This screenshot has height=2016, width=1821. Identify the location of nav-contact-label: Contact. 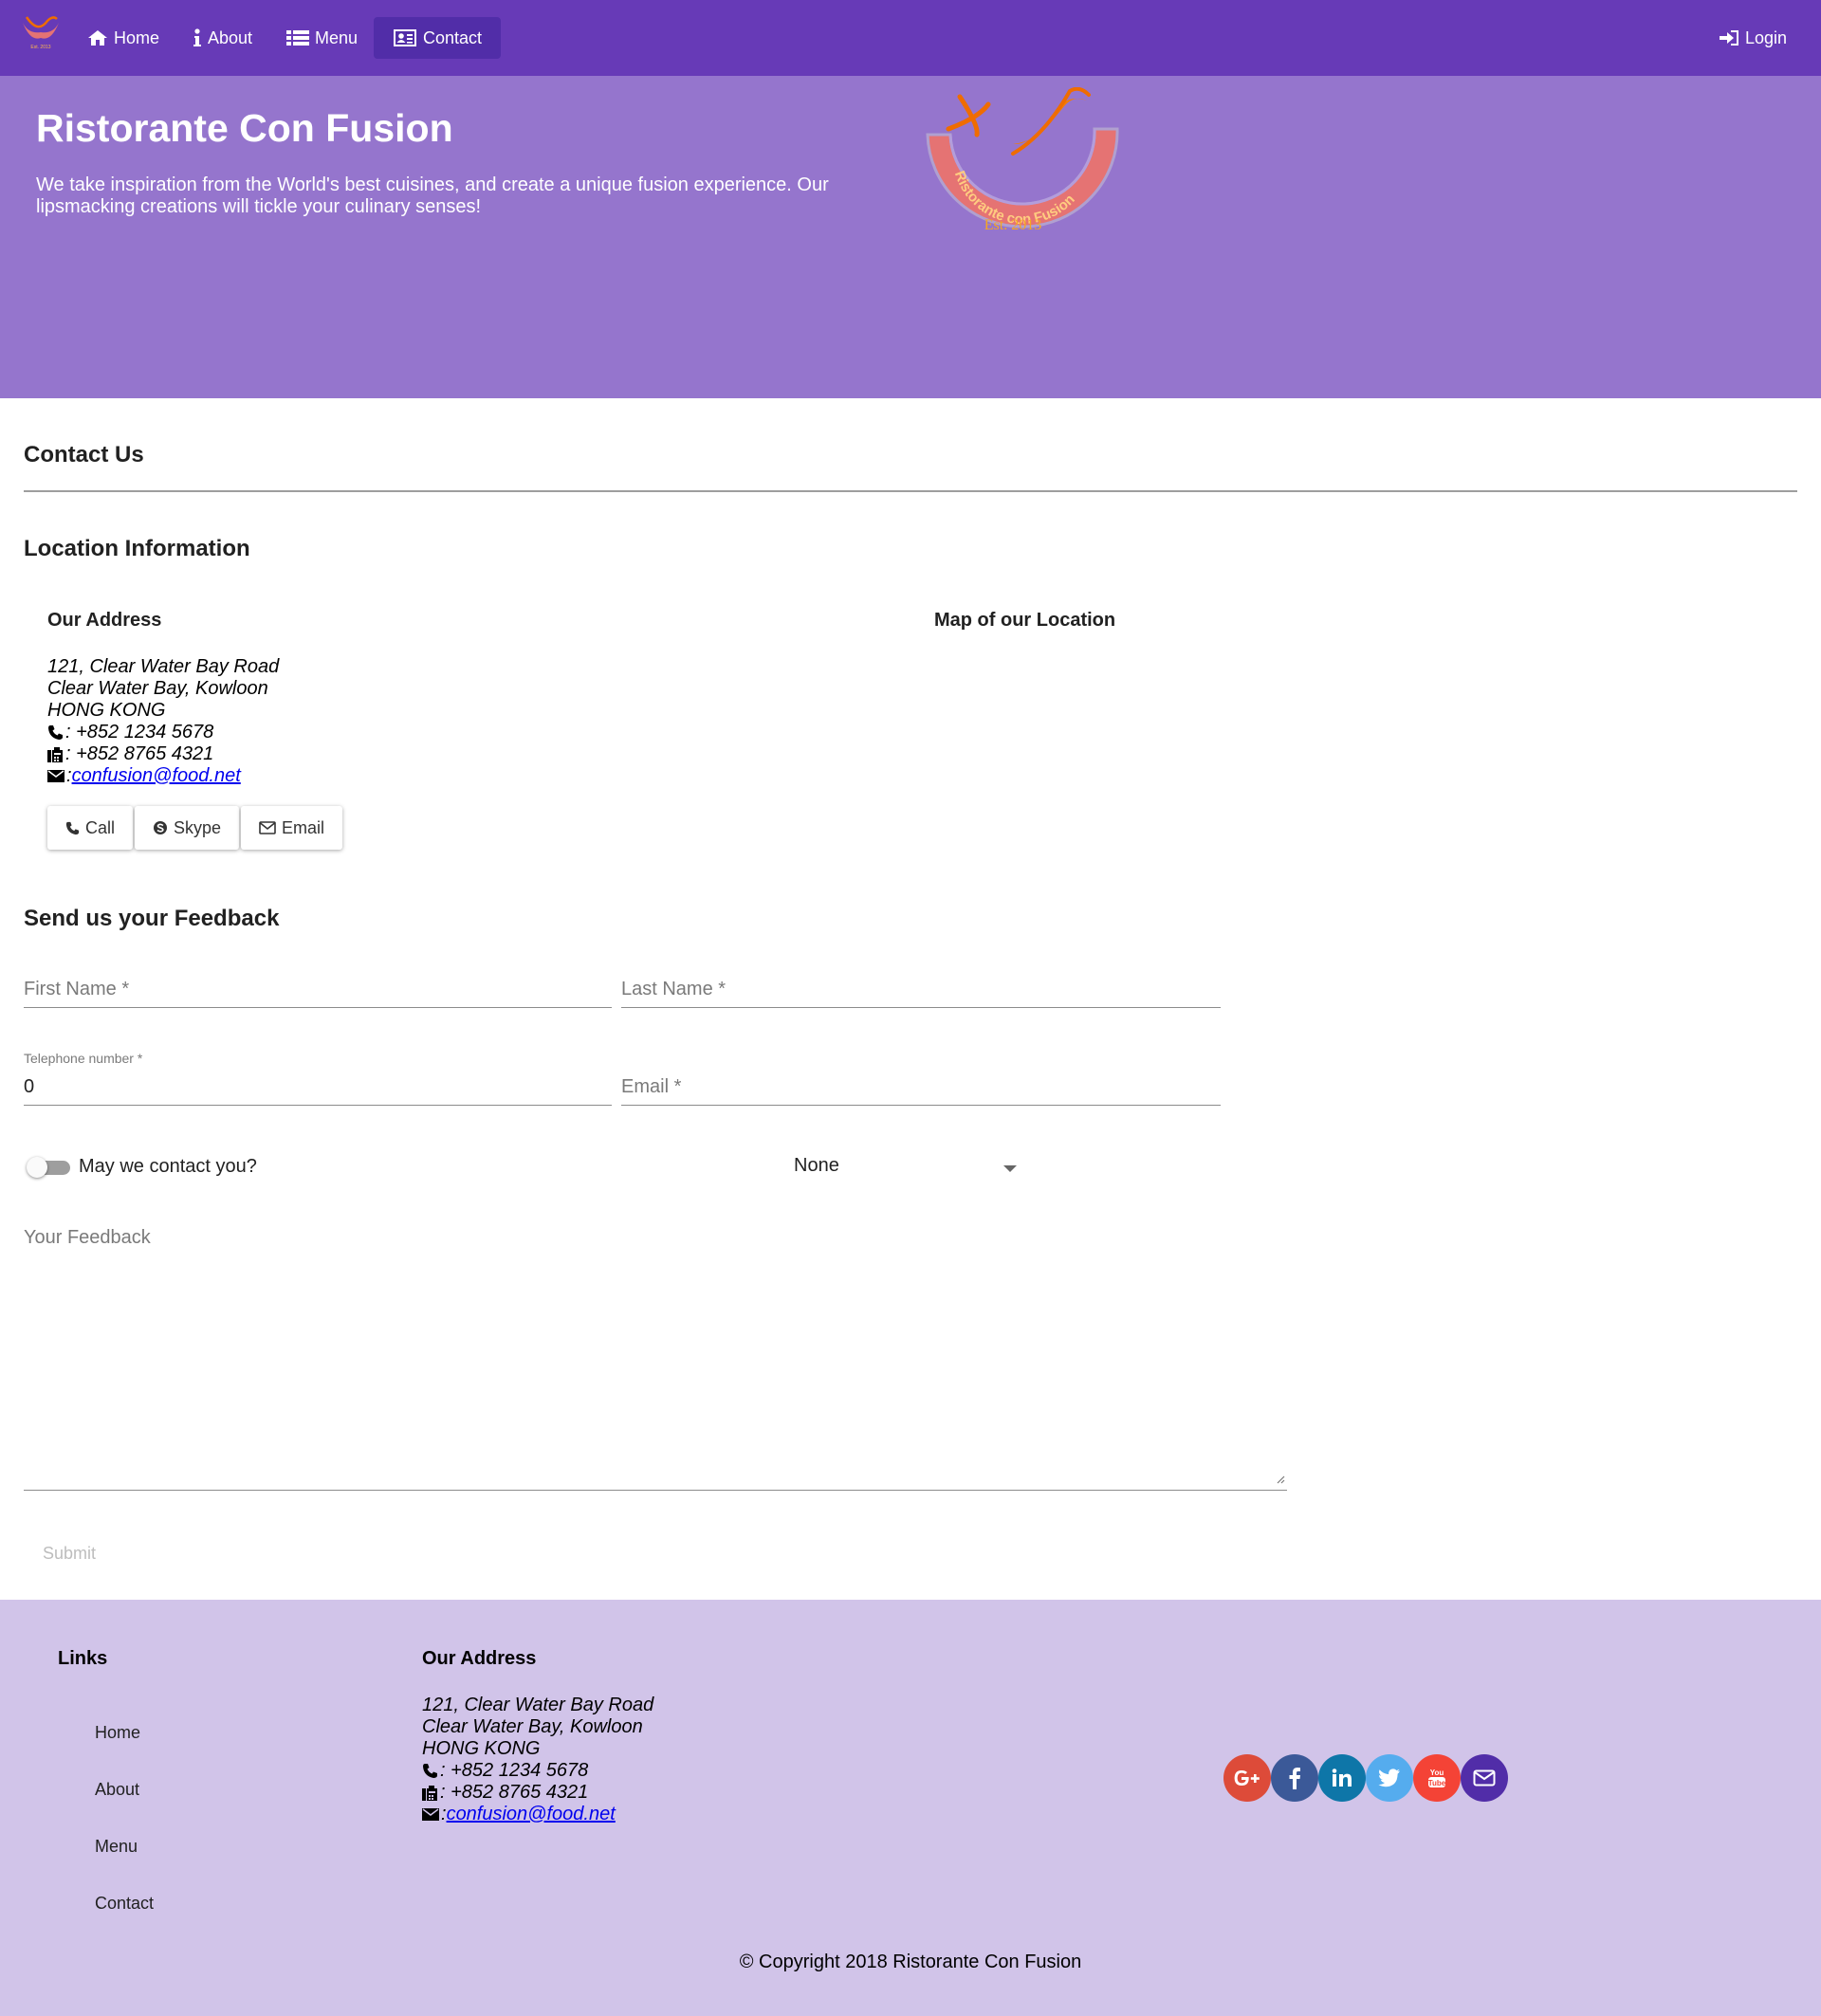
(453, 37).